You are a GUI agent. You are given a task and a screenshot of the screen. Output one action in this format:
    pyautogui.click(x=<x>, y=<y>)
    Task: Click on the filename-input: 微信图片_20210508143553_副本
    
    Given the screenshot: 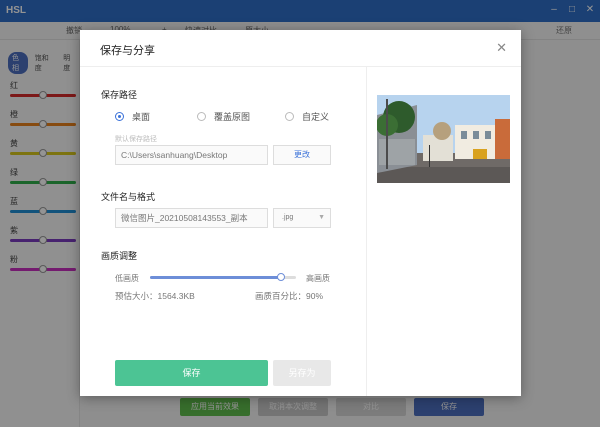 What is the action you would take?
    pyautogui.click(x=191, y=218)
    